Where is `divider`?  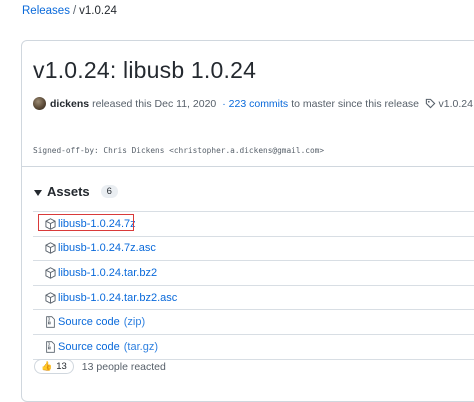 divider is located at coordinates (248, 166).